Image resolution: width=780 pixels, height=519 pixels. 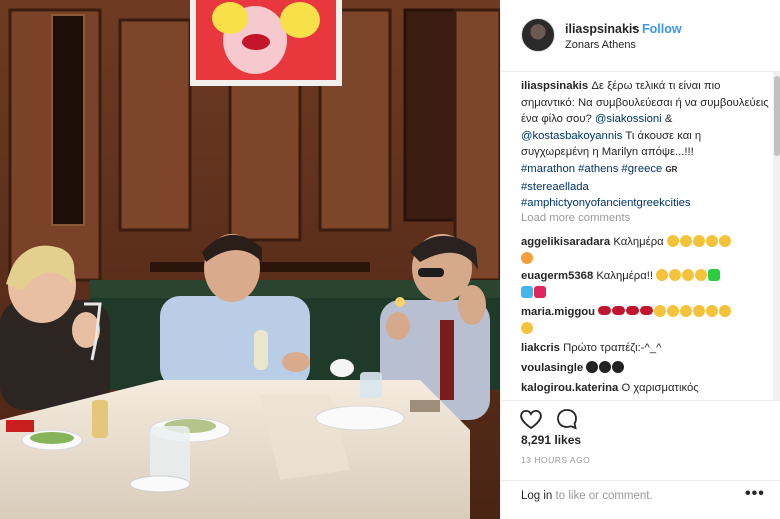 What do you see at coordinates (606, 203) in the screenshot?
I see `hashtag-link: #amphictyonyofancientgreekcities` at bounding box center [606, 203].